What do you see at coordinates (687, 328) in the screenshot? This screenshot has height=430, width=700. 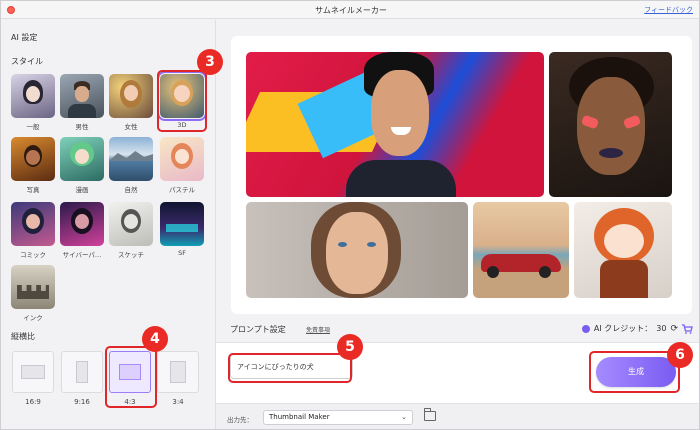 I see `cart-icon` at bounding box center [687, 328].